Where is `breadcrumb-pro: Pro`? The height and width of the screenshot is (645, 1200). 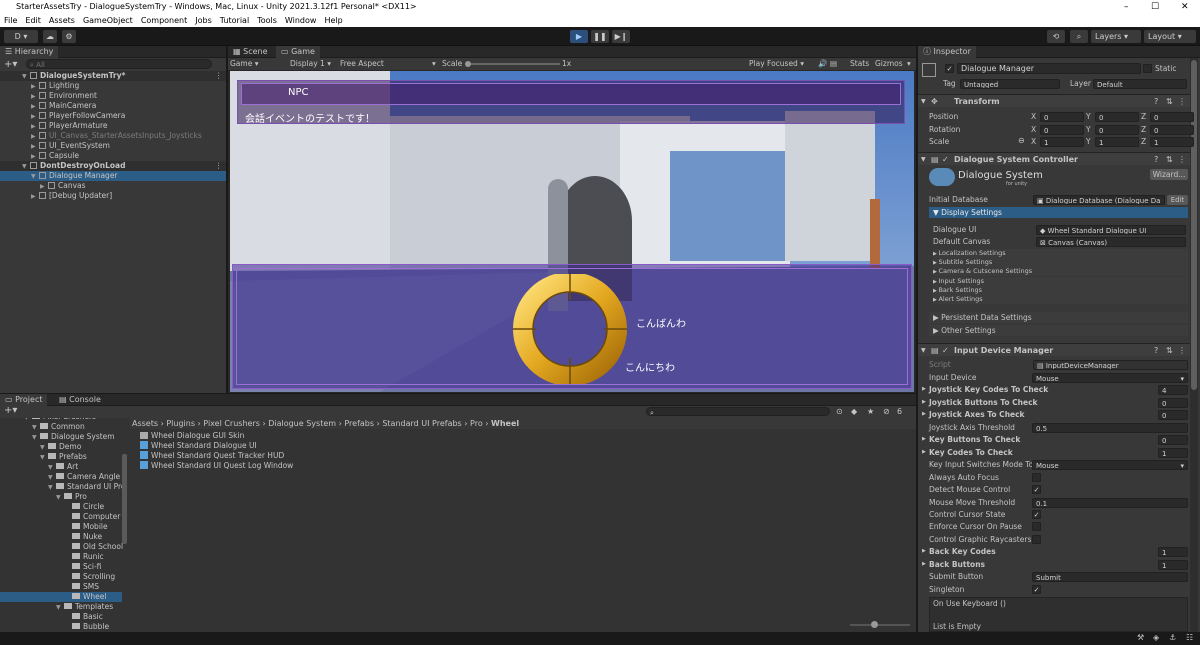 breadcrumb-pro: Pro is located at coordinates (476, 423).